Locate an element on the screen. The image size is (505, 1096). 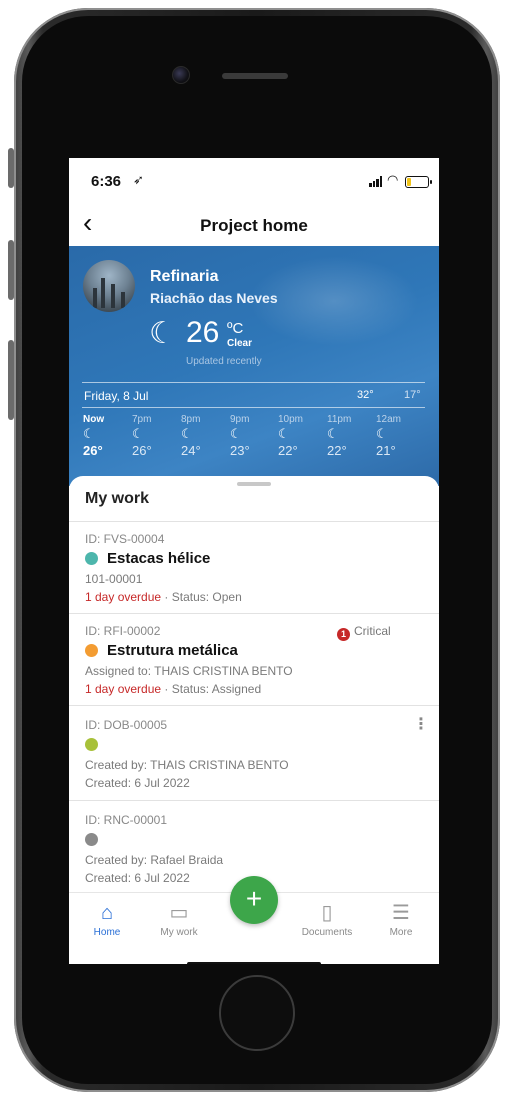
status-bar: 6:36 ➶ ◠ is located at coordinates (254, 180).